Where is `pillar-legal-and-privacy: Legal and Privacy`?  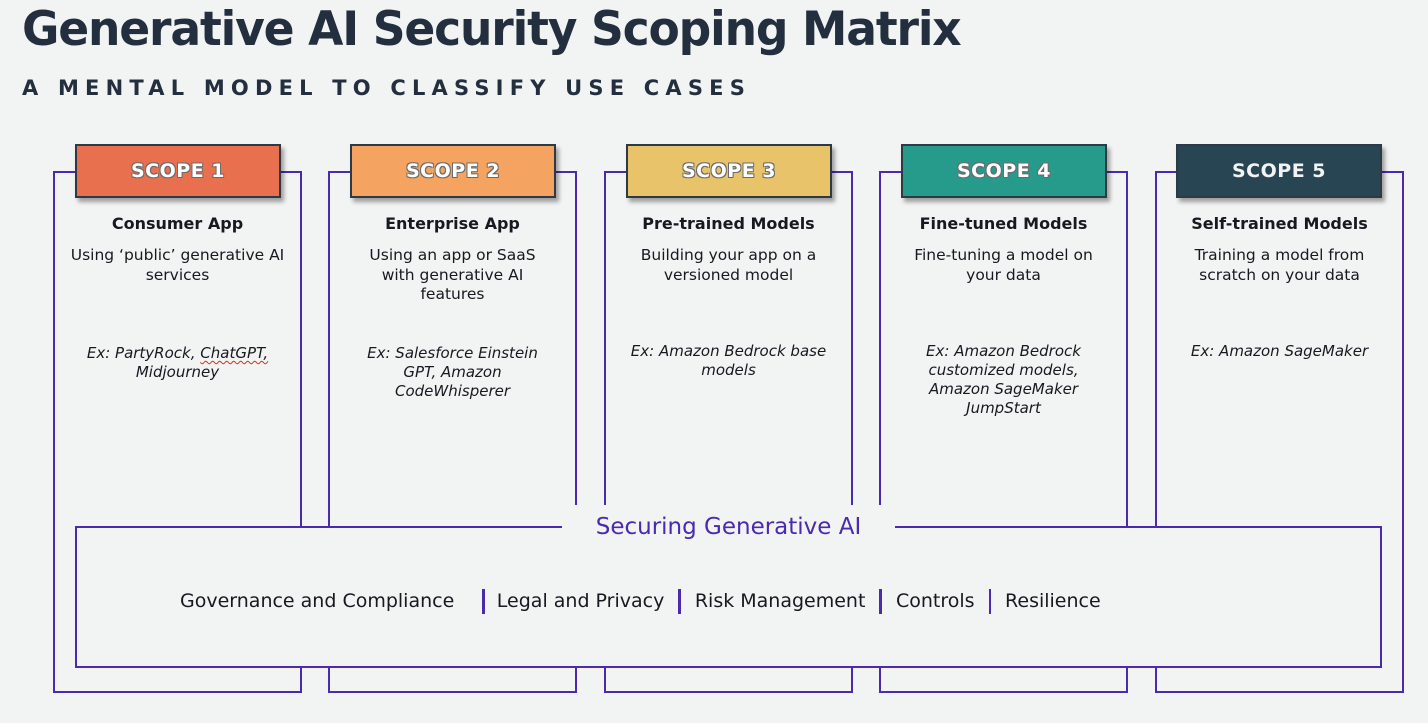
pillar-legal-and-privacy: Legal and Privacy is located at coordinates (580, 601).